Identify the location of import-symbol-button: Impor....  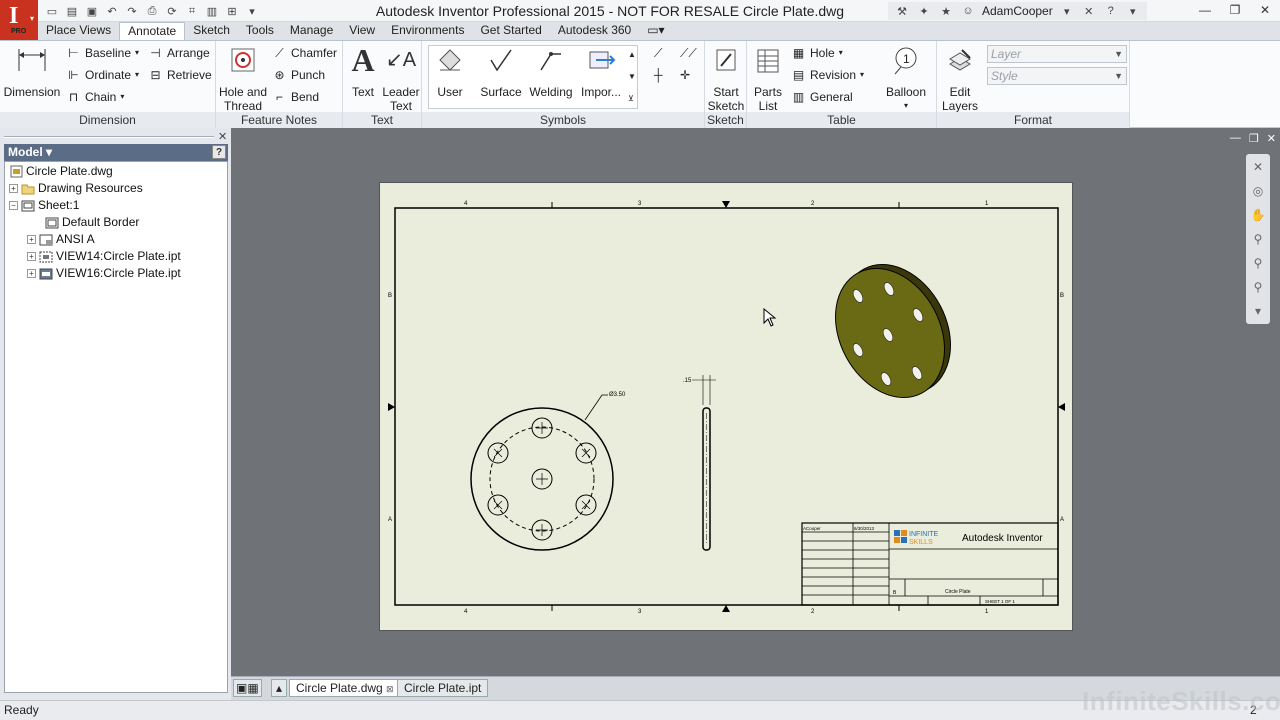
(601, 71).